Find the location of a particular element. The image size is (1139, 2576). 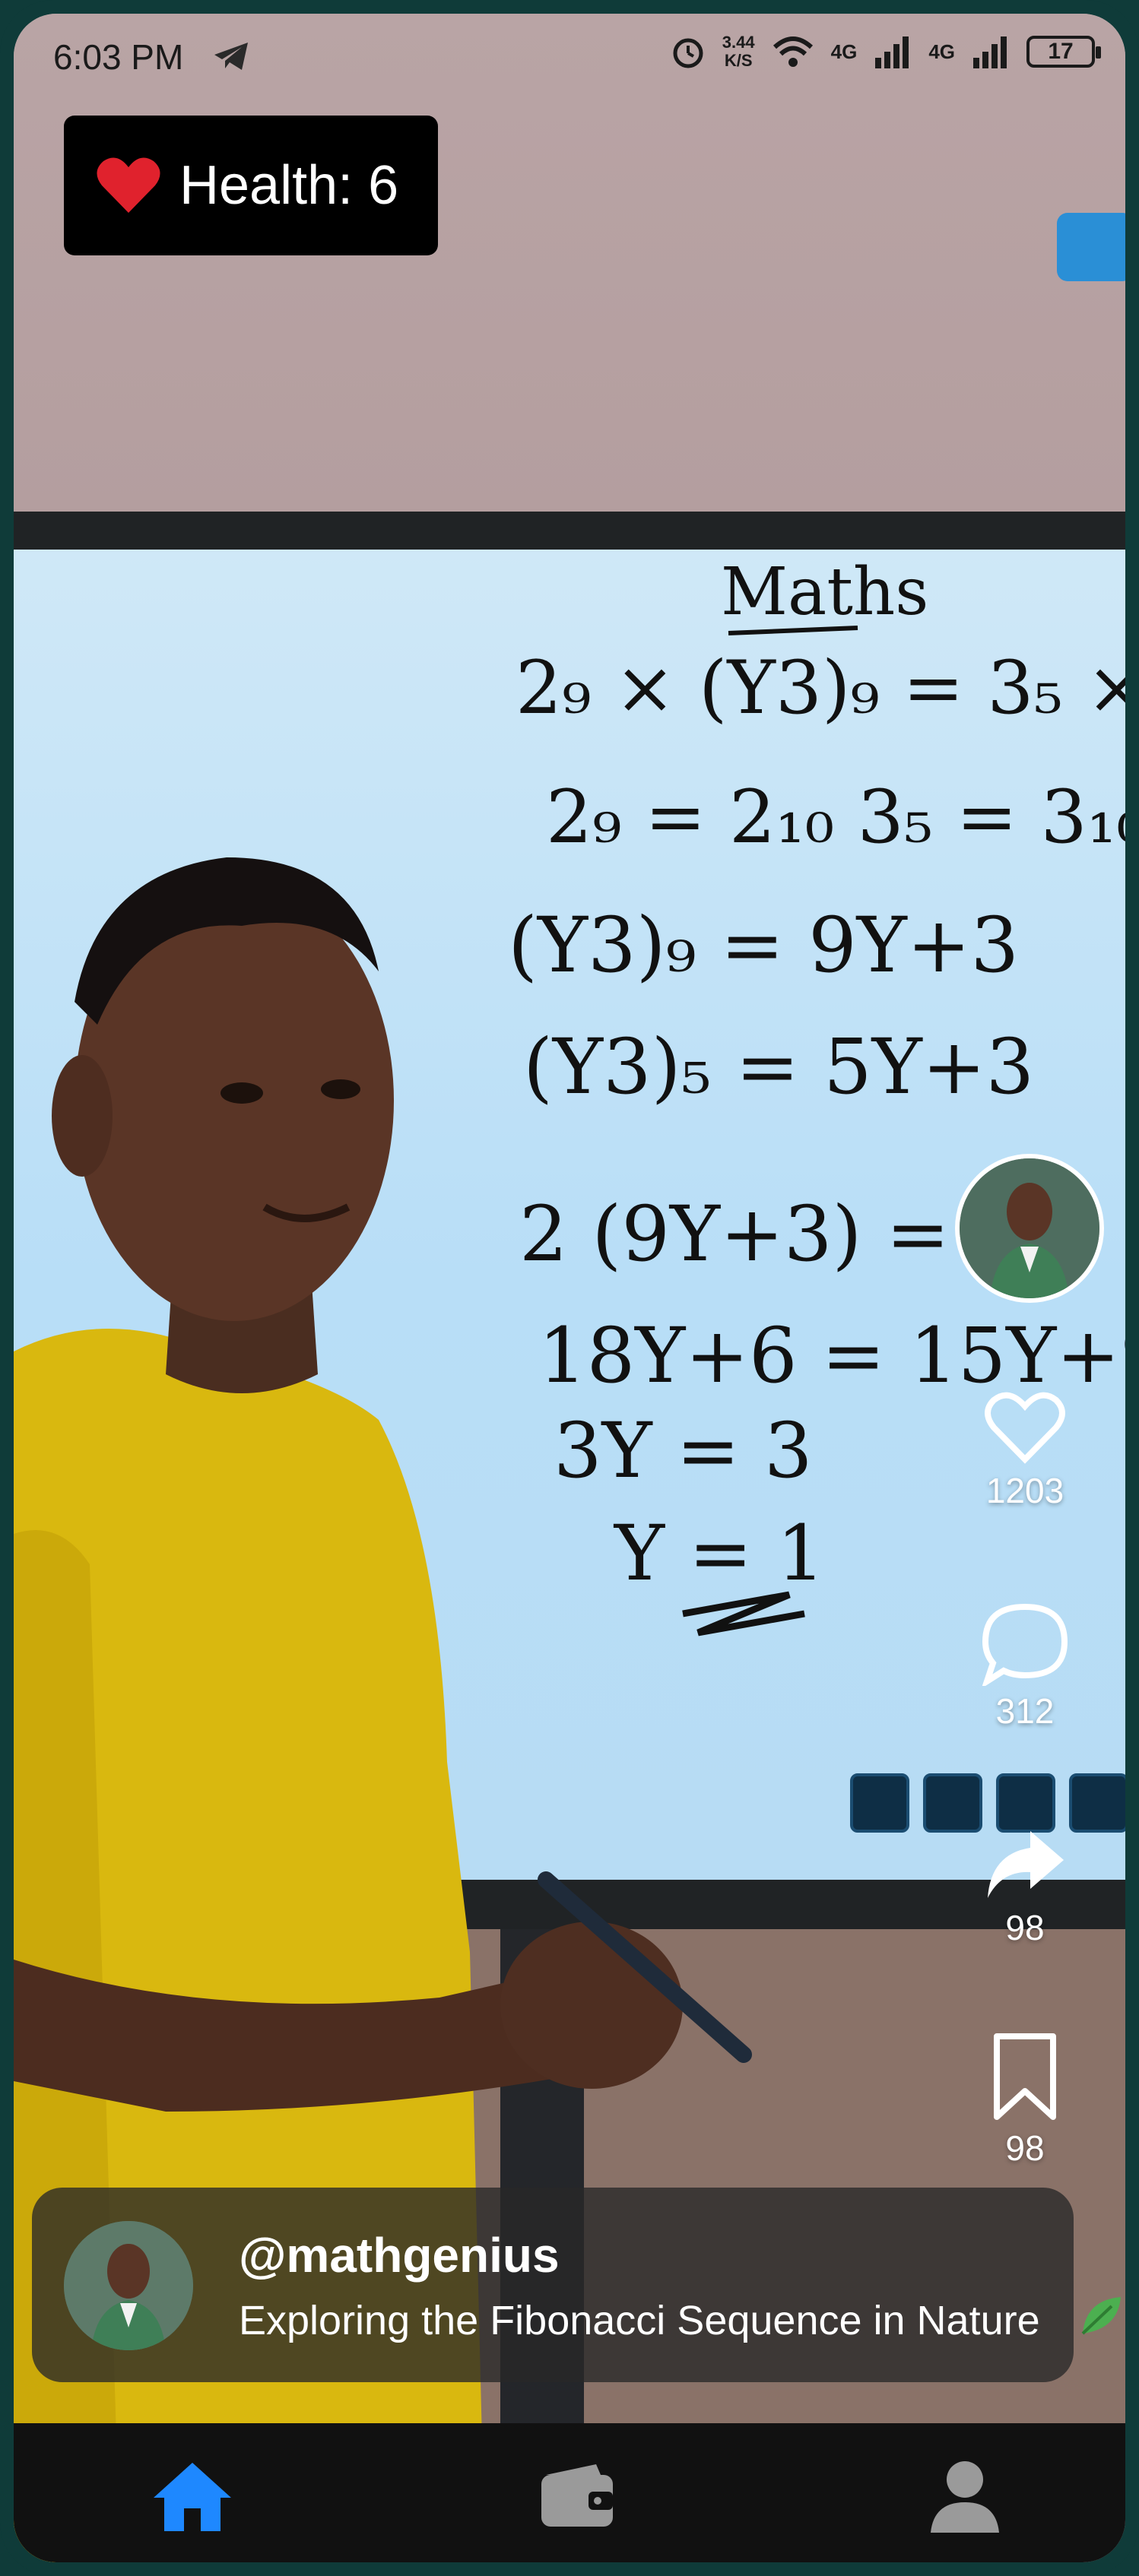

creator-avatar is located at coordinates (1029, 1228).